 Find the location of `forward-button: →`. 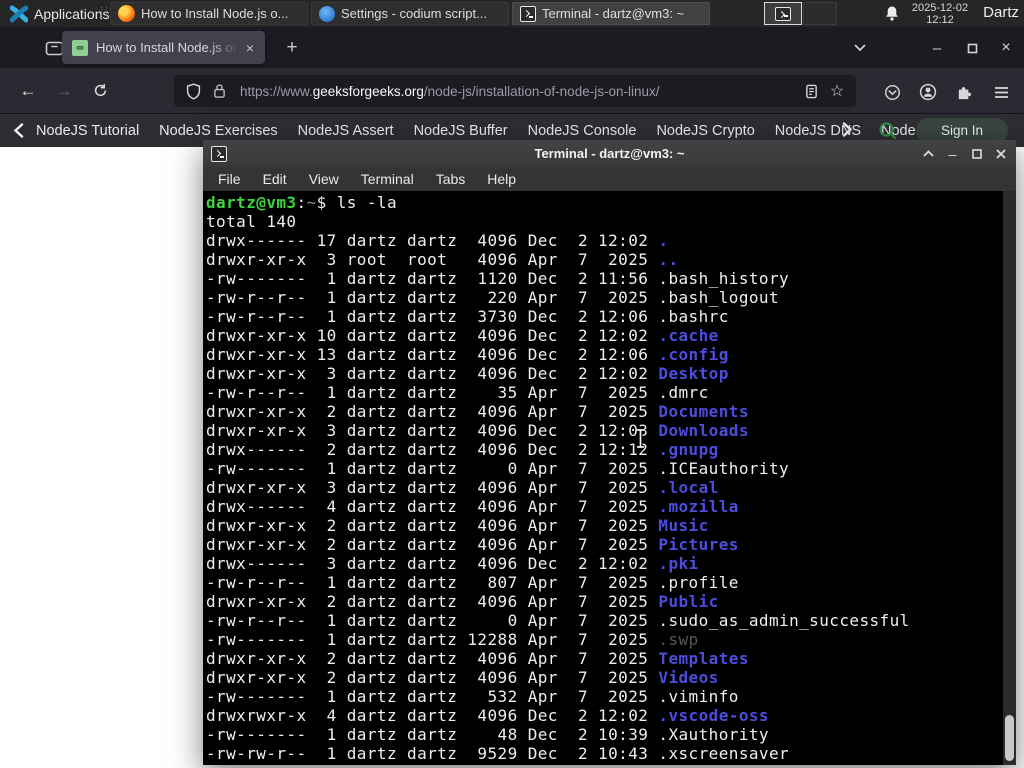

forward-button: → is located at coordinates (64, 91).